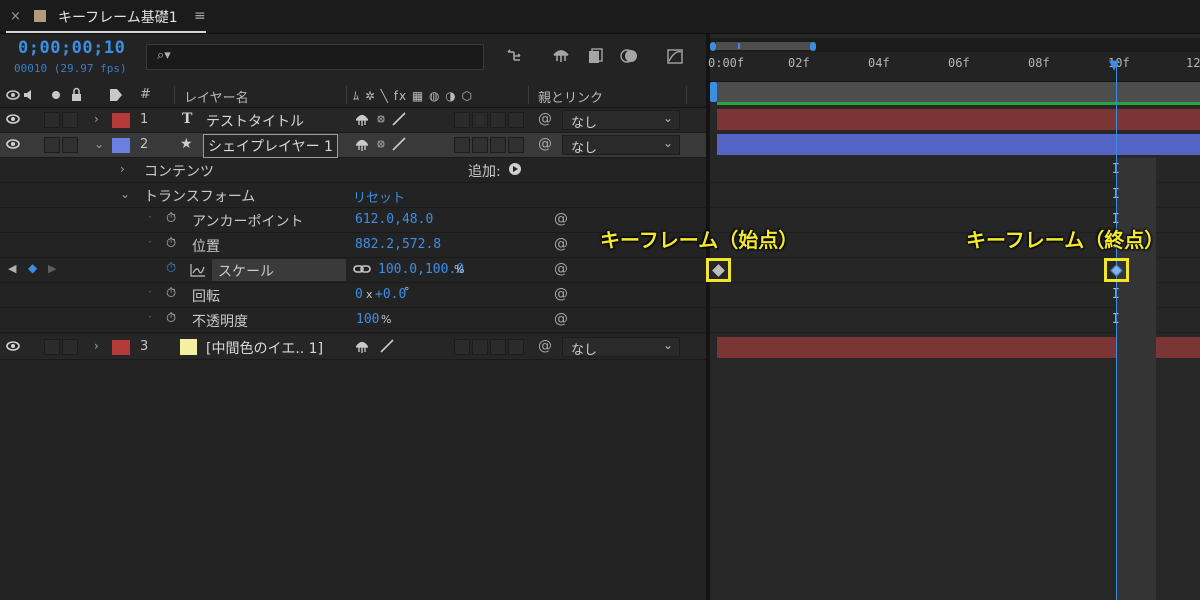 Image resolution: width=1200 pixels, height=600 pixels. What do you see at coordinates (958, 93) in the screenshot?
I see `work-area-bar` at bounding box center [958, 93].